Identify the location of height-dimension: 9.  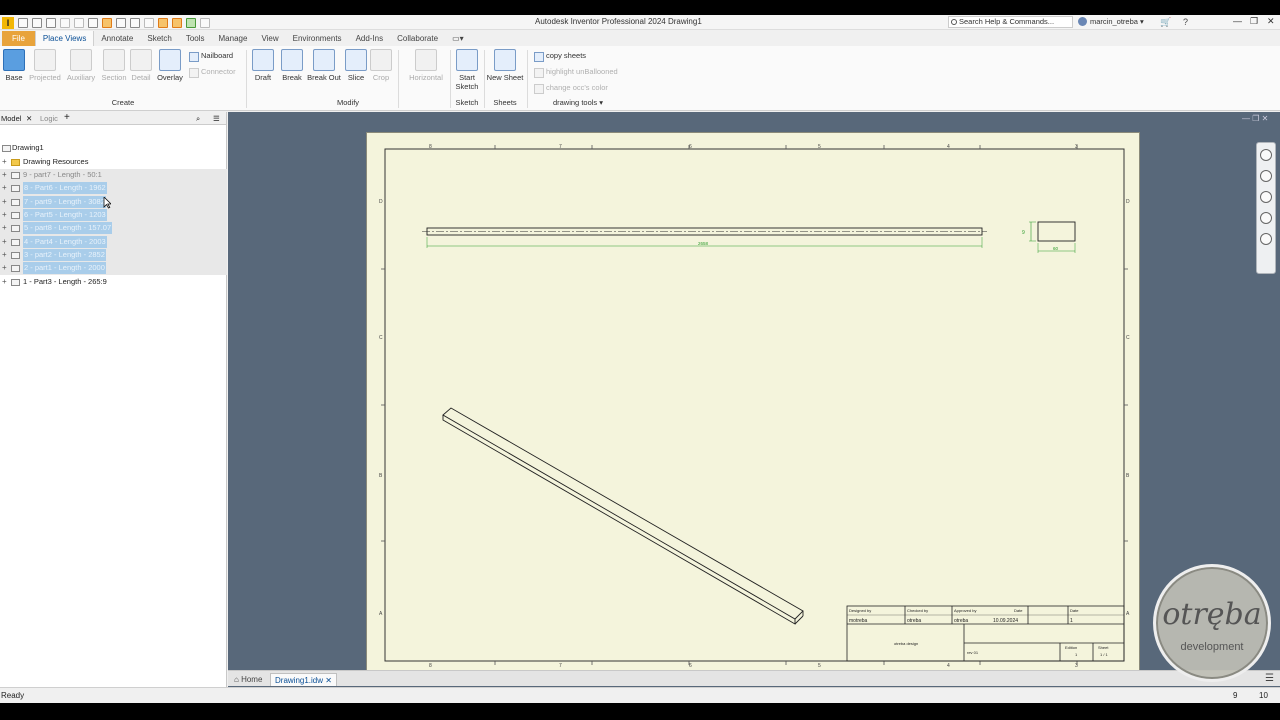
(1023, 233).